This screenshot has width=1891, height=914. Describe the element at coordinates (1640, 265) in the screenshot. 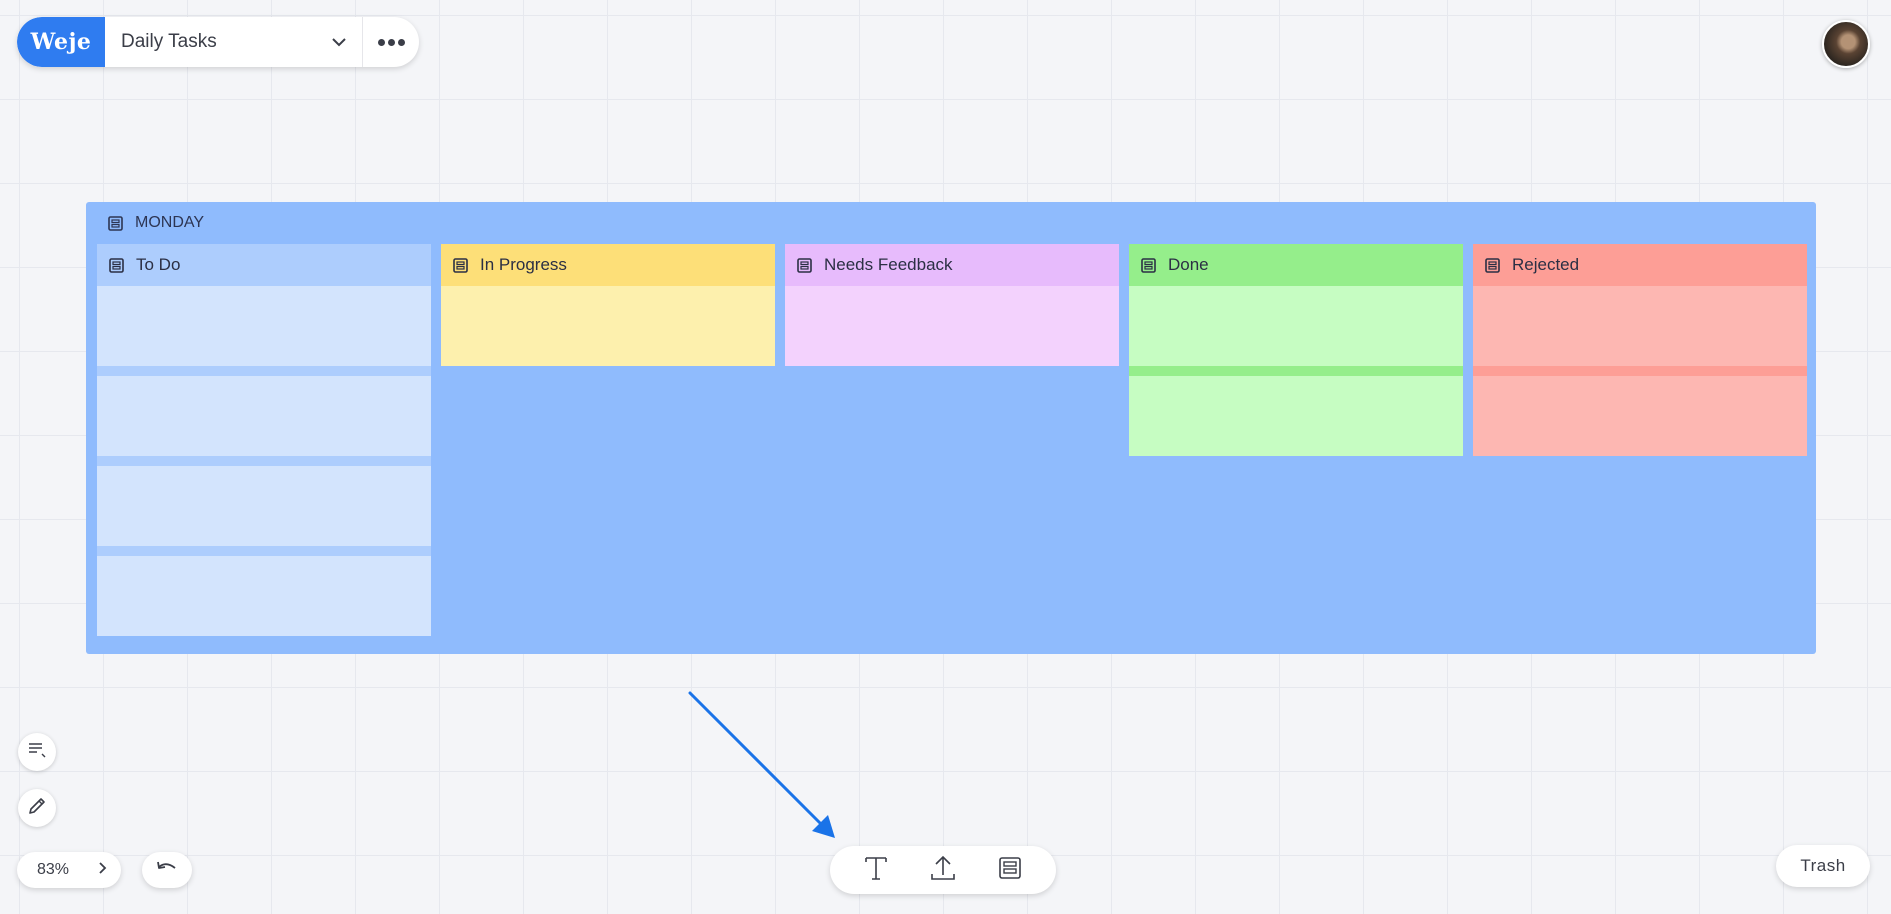

I see `column-header: Rejected` at that location.